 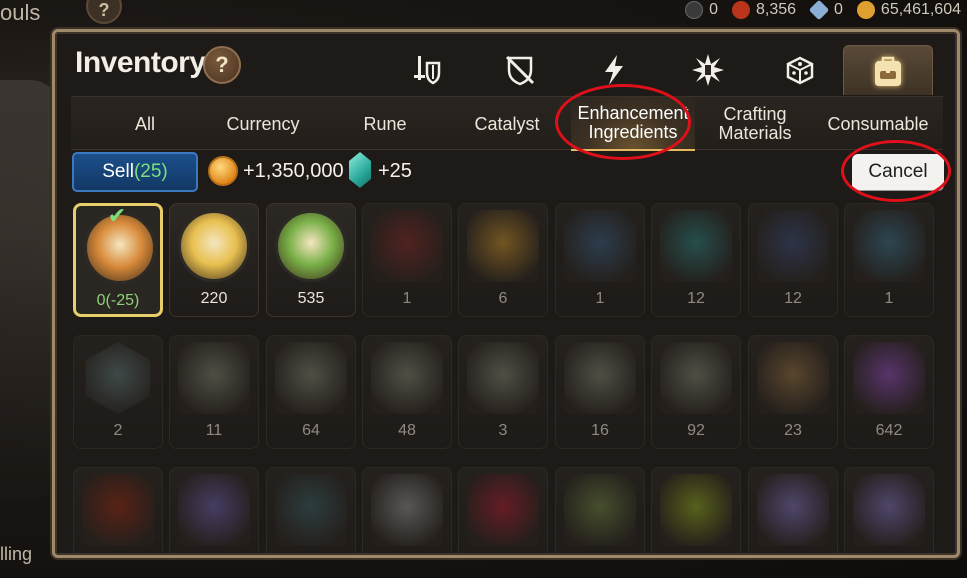 What do you see at coordinates (311, 430) in the screenshot?
I see `item-count: 64` at bounding box center [311, 430].